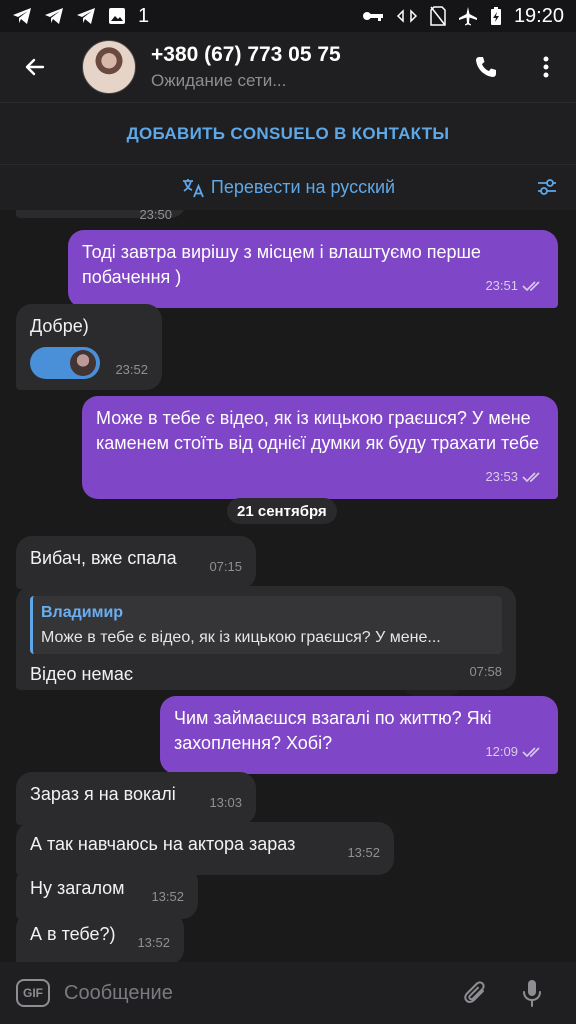 The height and width of the screenshot is (1024, 576). What do you see at coordinates (225, 566) in the screenshot?
I see `message-time: 07:15` at bounding box center [225, 566].